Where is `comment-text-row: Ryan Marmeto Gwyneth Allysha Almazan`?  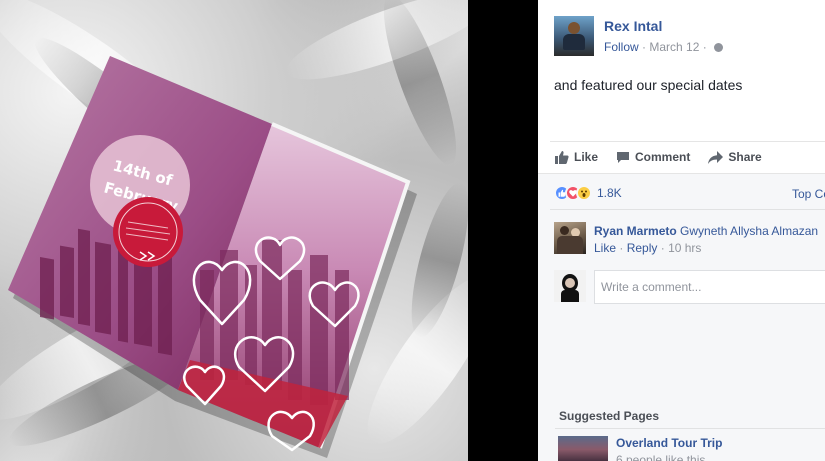
comment-text-row: Ryan Marmeto Gwyneth Allysha Almazan is located at coordinates (706, 231).